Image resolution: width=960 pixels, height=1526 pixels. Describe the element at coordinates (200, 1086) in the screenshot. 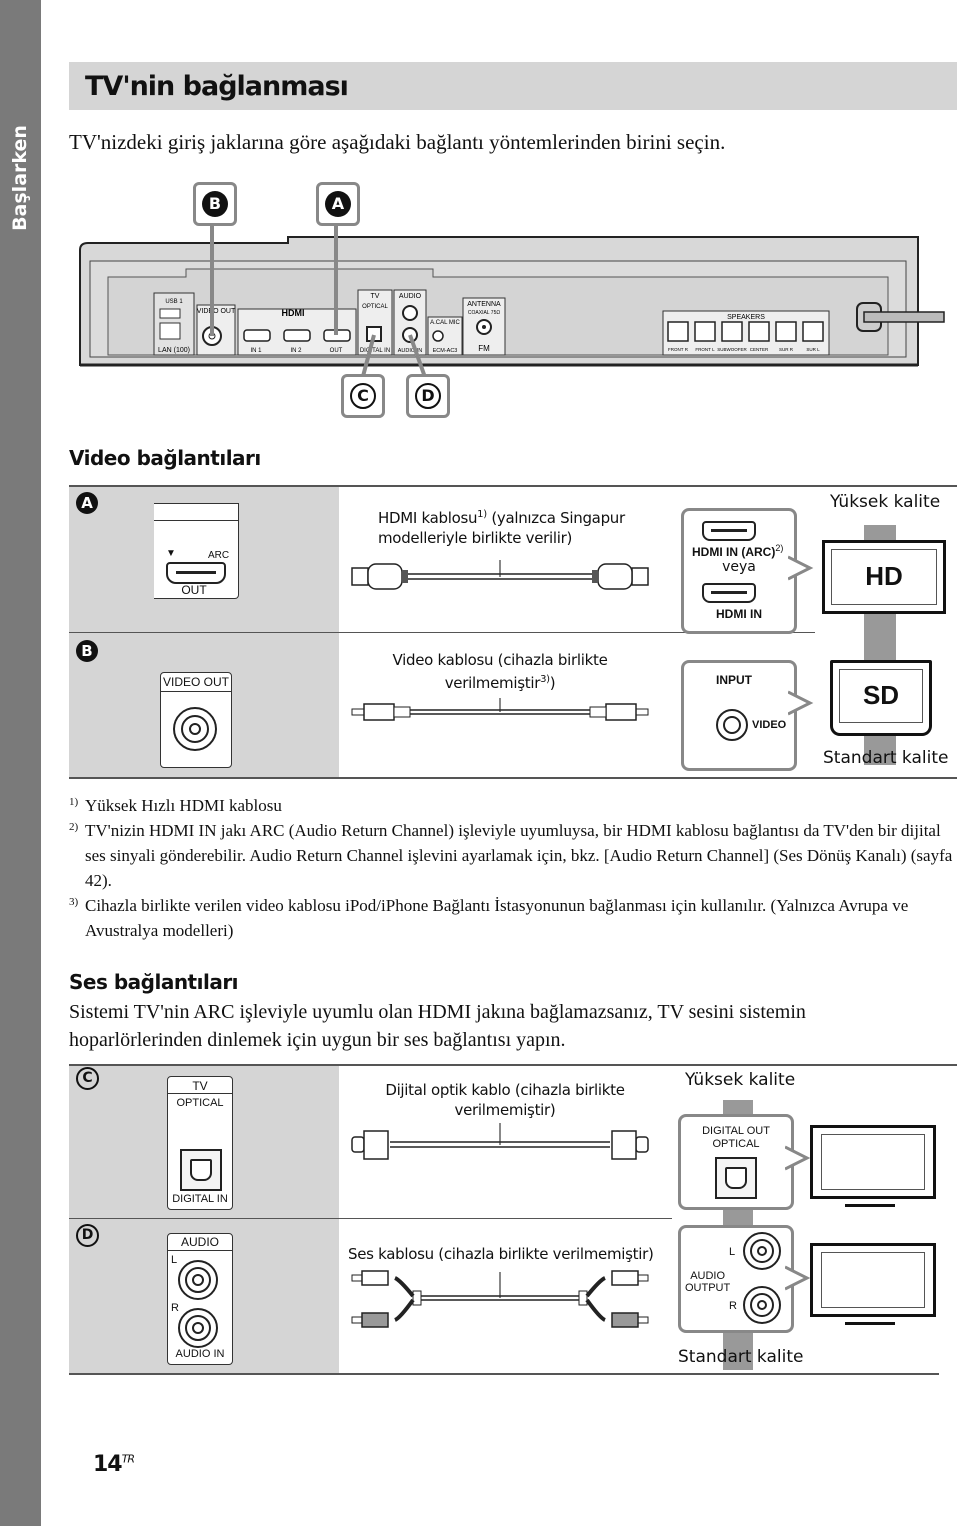

I see `tv-label: TV` at that location.